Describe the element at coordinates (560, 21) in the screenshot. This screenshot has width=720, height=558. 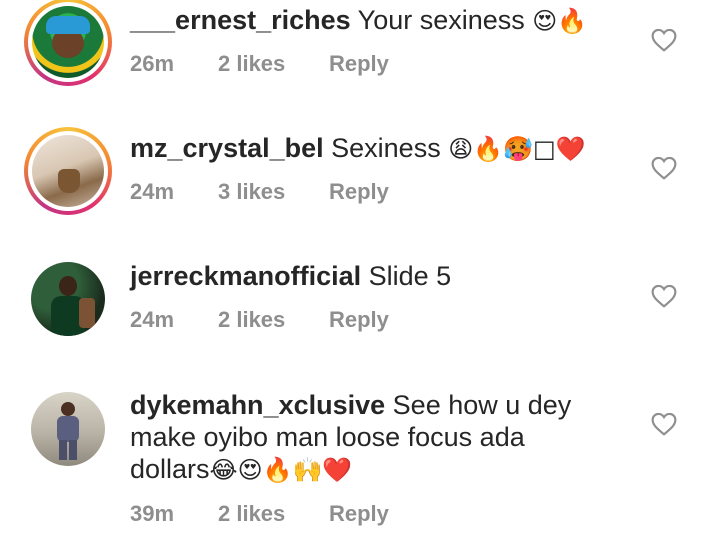
I see `comment-emojis: 😍🔥` at that location.